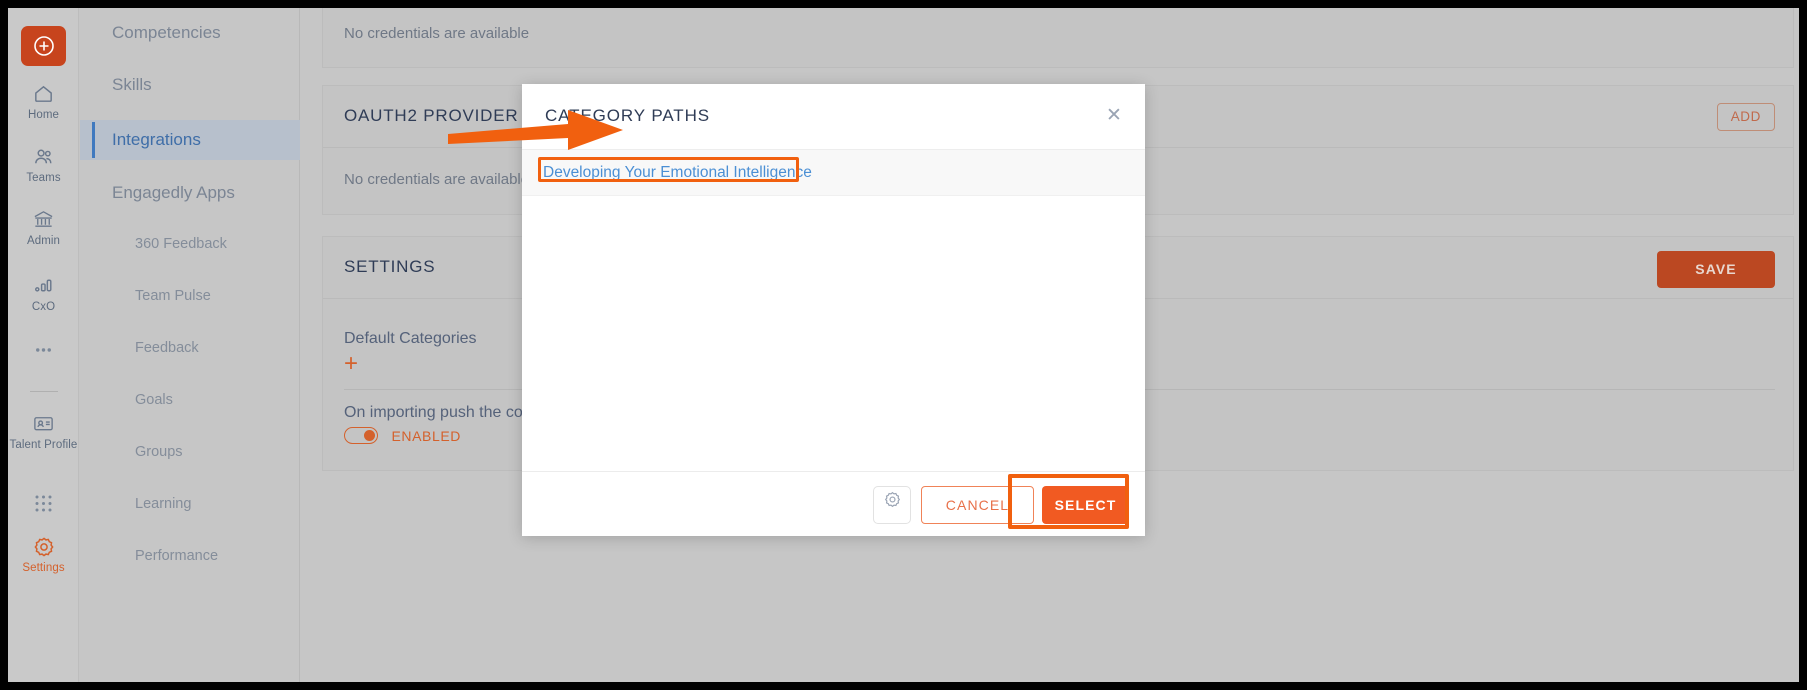 This screenshot has width=1807, height=690. What do you see at coordinates (163, 504) in the screenshot?
I see `sidebar-label-learning: Learning` at bounding box center [163, 504].